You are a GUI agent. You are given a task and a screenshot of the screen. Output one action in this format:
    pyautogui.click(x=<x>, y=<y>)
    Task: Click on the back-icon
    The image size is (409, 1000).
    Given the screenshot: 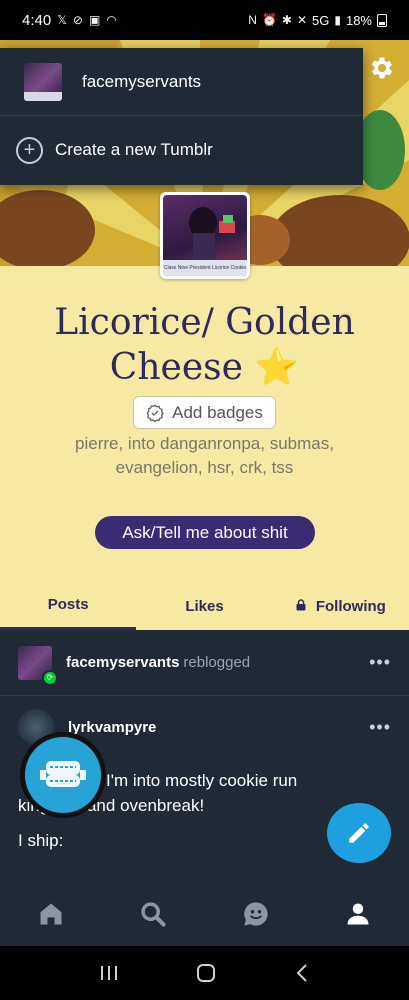 What is the action you would take?
    pyautogui.click(x=302, y=973)
    